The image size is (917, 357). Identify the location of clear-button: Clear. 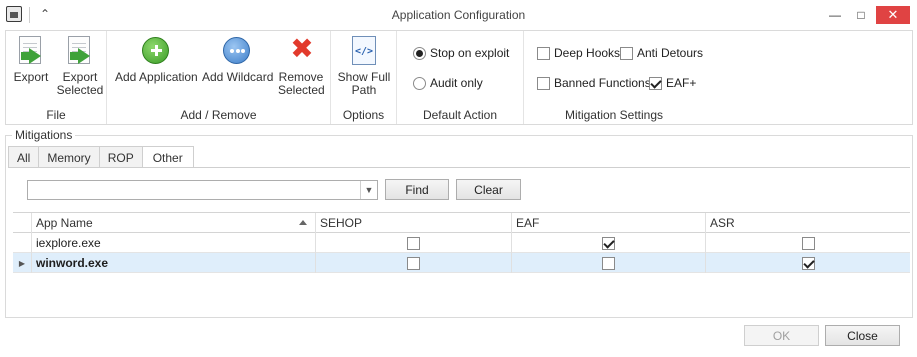
(488, 189).